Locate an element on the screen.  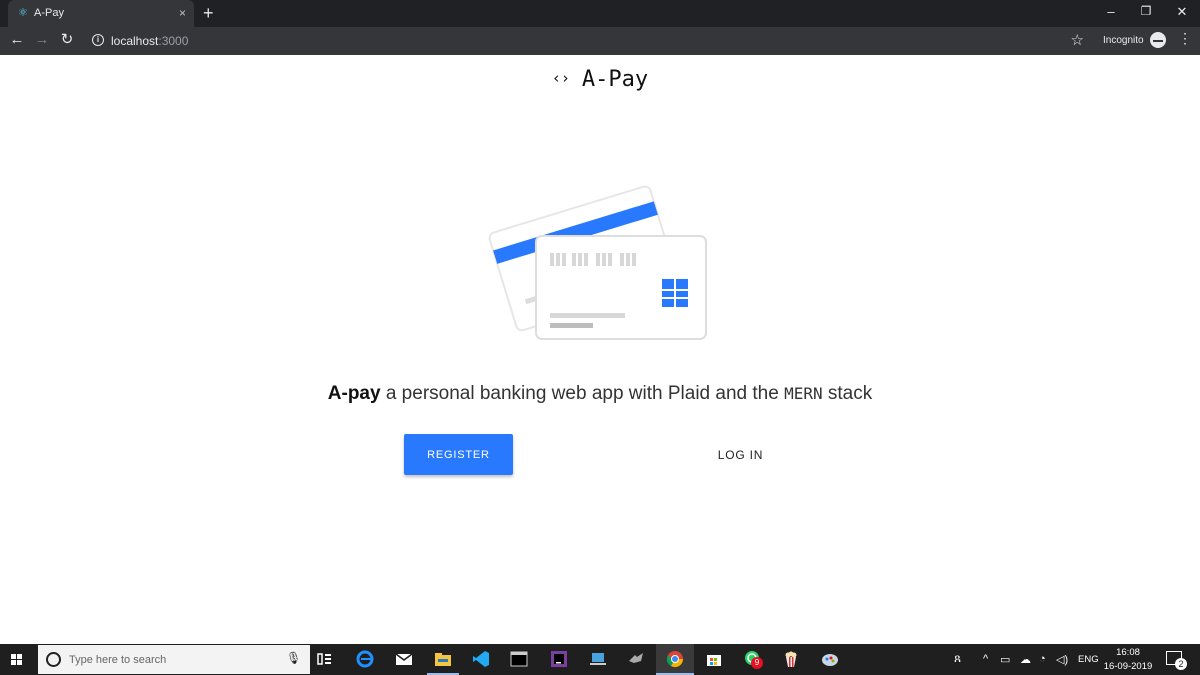
microphone-icon: 🎙 is located at coordinates (293, 658).